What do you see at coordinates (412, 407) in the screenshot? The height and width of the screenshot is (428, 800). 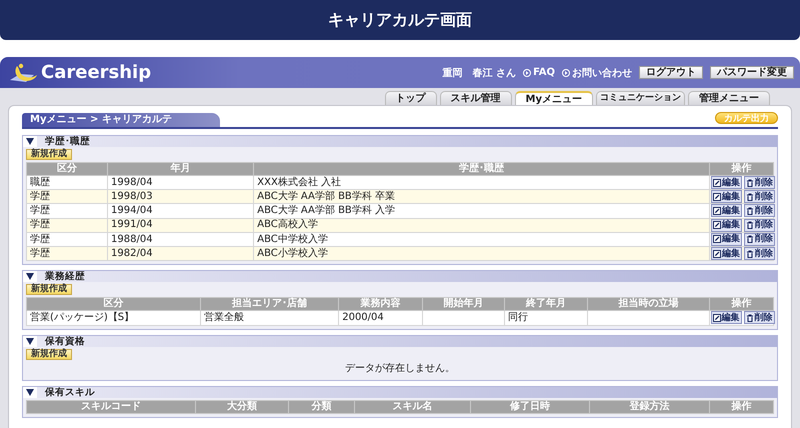 I see `column-header: スキル名` at bounding box center [412, 407].